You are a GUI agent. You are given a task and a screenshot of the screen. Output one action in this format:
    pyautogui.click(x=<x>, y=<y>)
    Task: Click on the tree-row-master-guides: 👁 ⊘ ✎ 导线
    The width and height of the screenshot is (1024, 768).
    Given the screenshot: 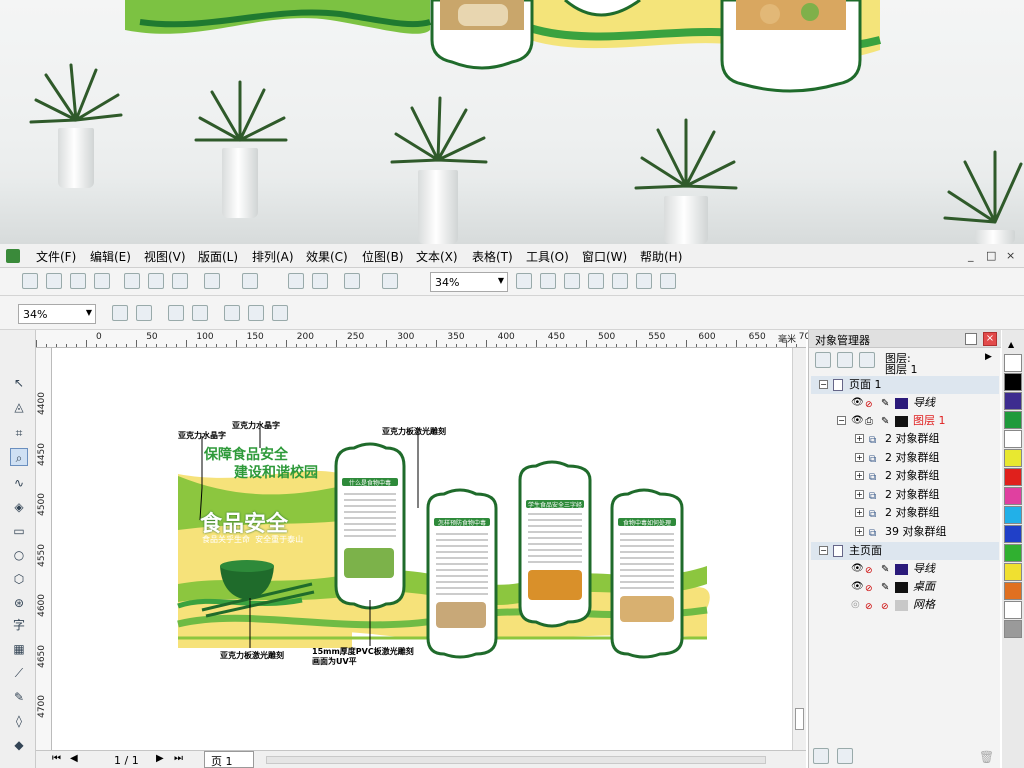 What is the action you would take?
    pyautogui.click(x=905, y=569)
    